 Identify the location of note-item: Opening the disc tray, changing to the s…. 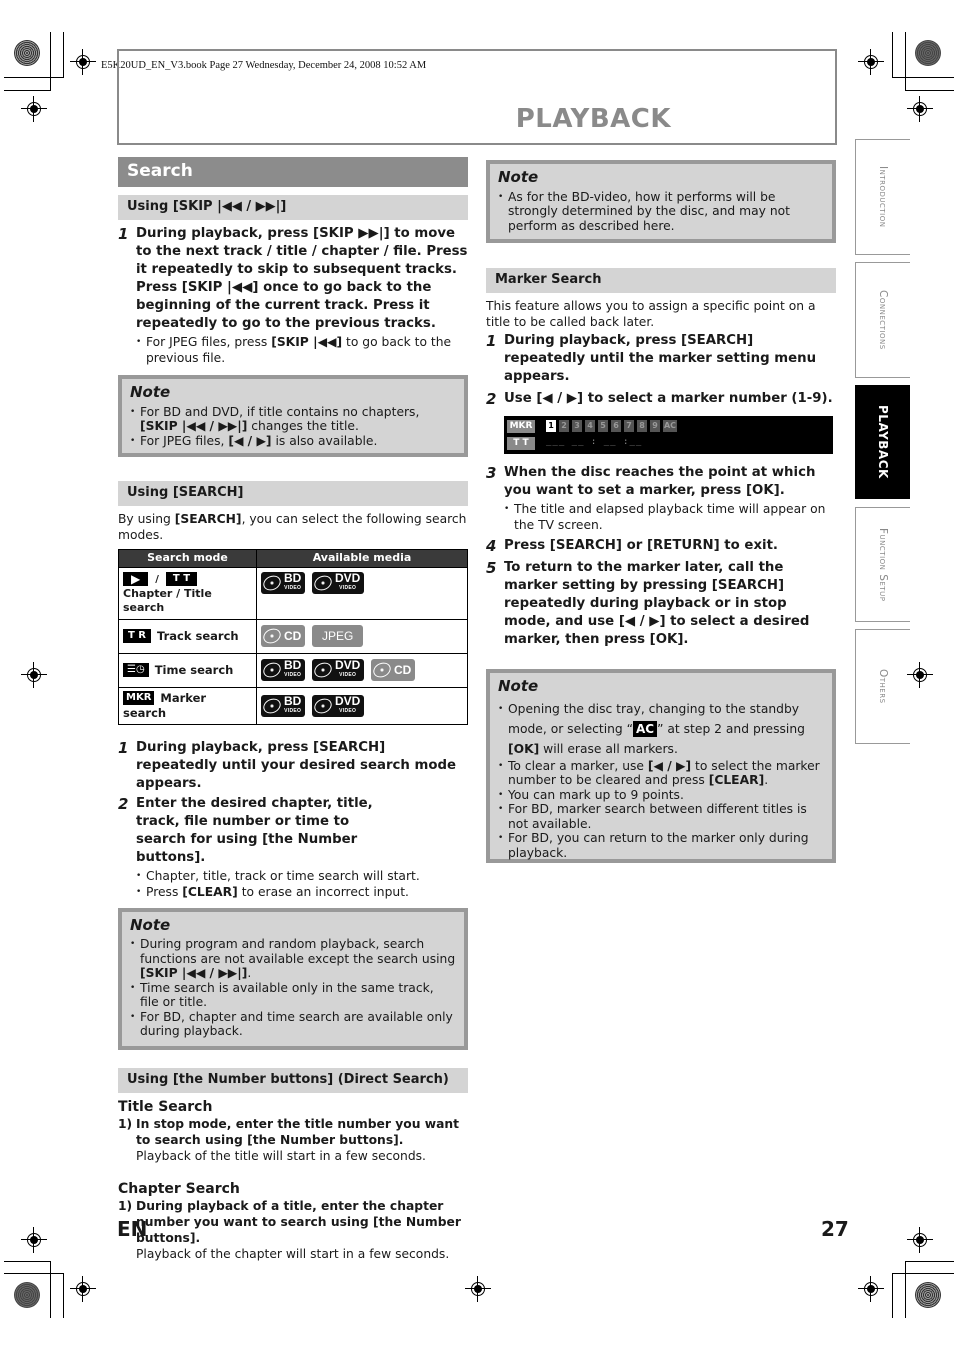
(661, 729).